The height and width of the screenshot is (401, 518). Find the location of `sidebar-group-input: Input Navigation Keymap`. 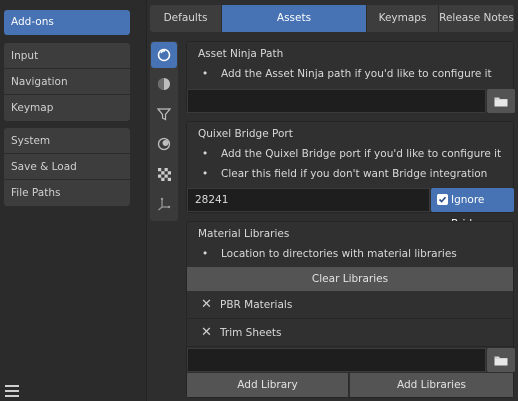

sidebar-group-input: Input Navigation Keymap is located at coordinates (67, 82).